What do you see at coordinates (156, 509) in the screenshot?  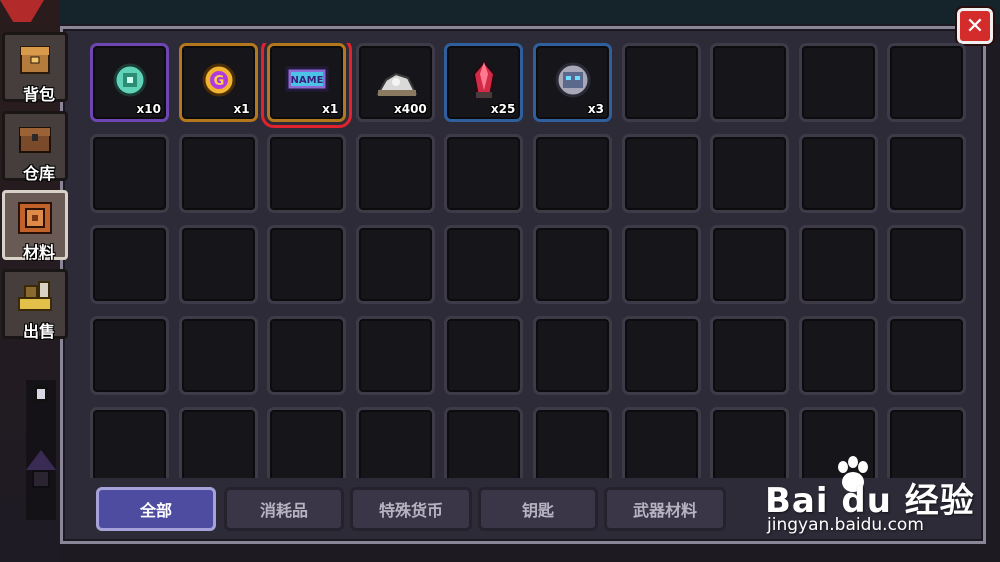 I see `tab-all: 全部` at bounding box center [156, 509].